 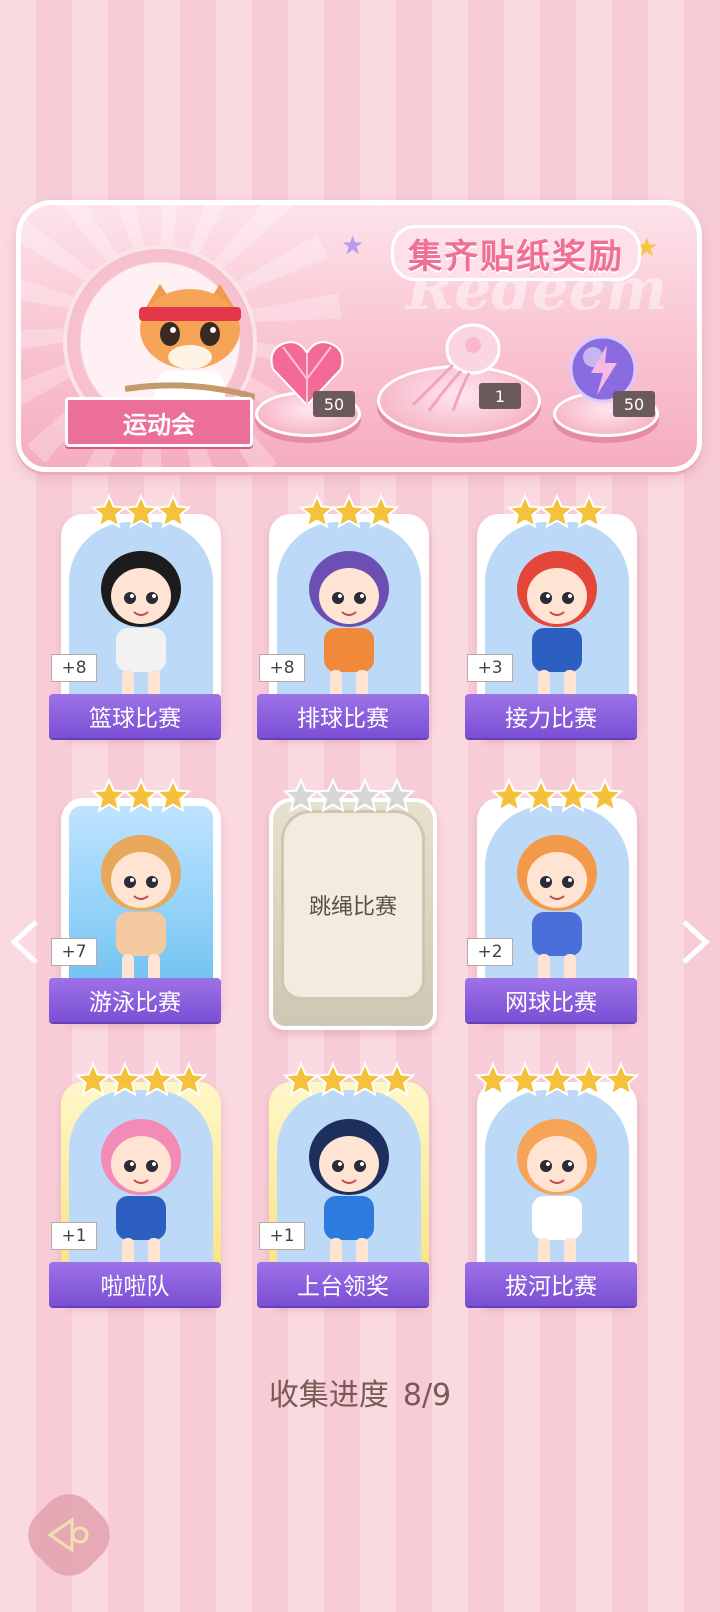 I want to click on card-frame: 跳绳比赛, so click(x=353, y=914).